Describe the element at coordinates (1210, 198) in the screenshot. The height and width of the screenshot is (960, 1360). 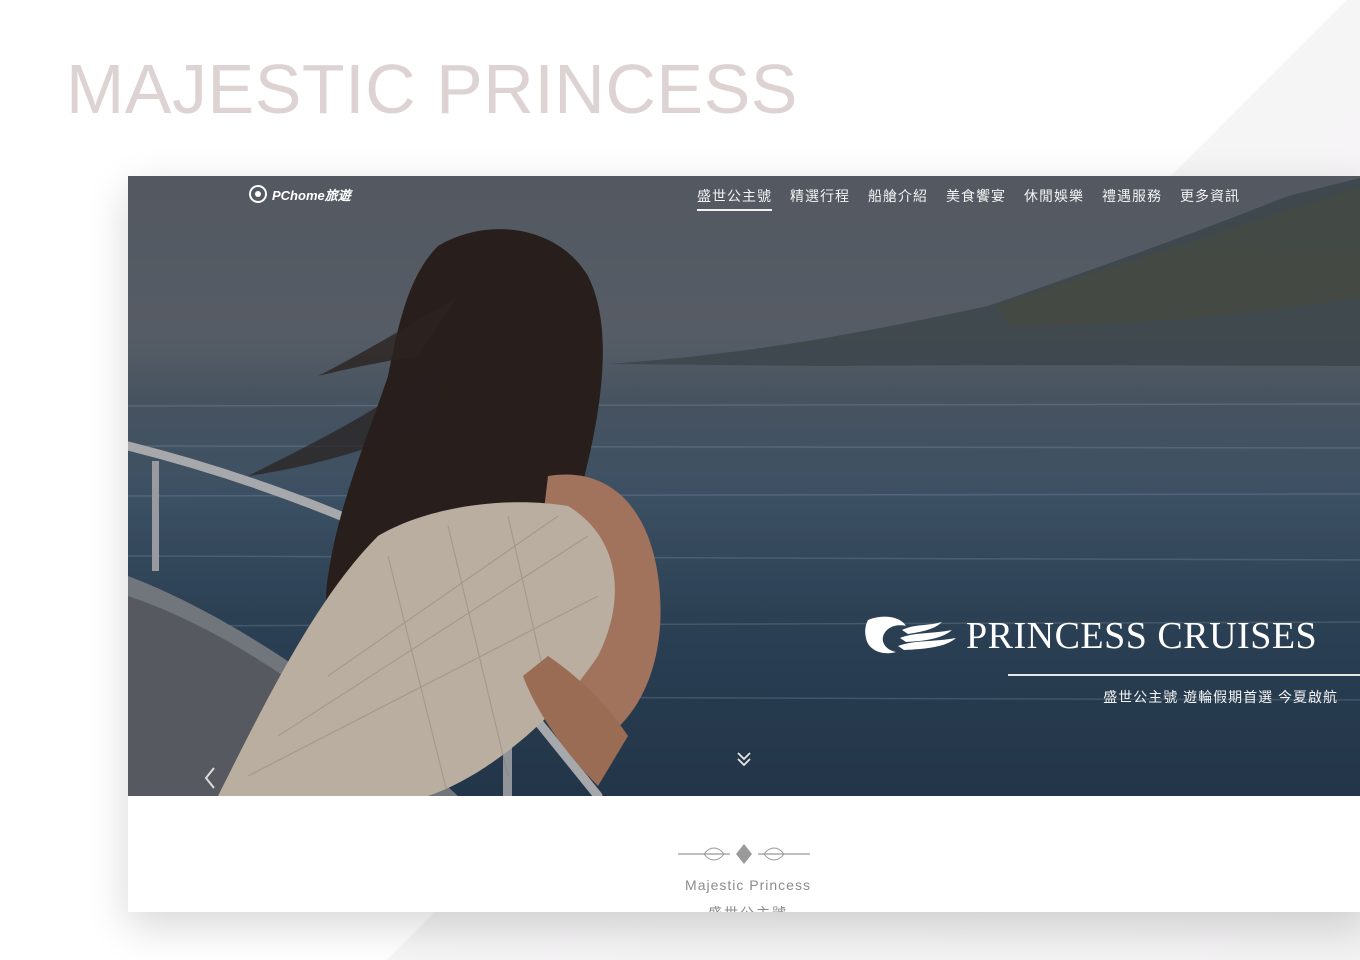
I see `nav-item-more: 更多資訊` at that location.